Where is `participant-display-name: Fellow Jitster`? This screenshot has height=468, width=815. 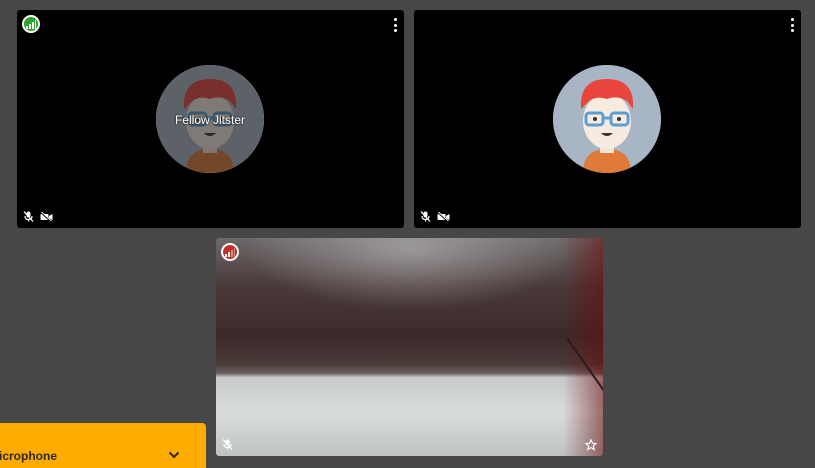 participant-display-name: Fellow Jitster is located at coordinates (209, 120).